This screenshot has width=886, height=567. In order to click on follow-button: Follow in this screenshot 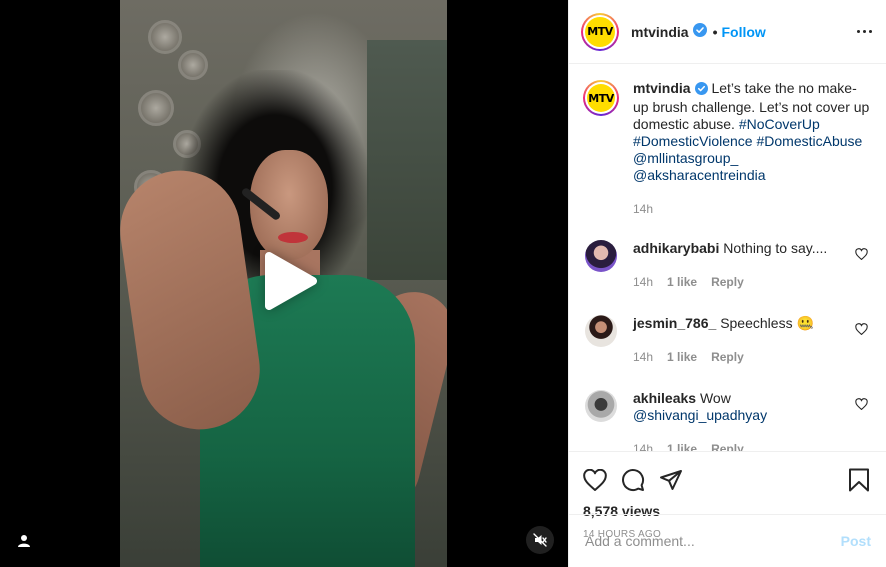, I will do `click(743, 32)`.